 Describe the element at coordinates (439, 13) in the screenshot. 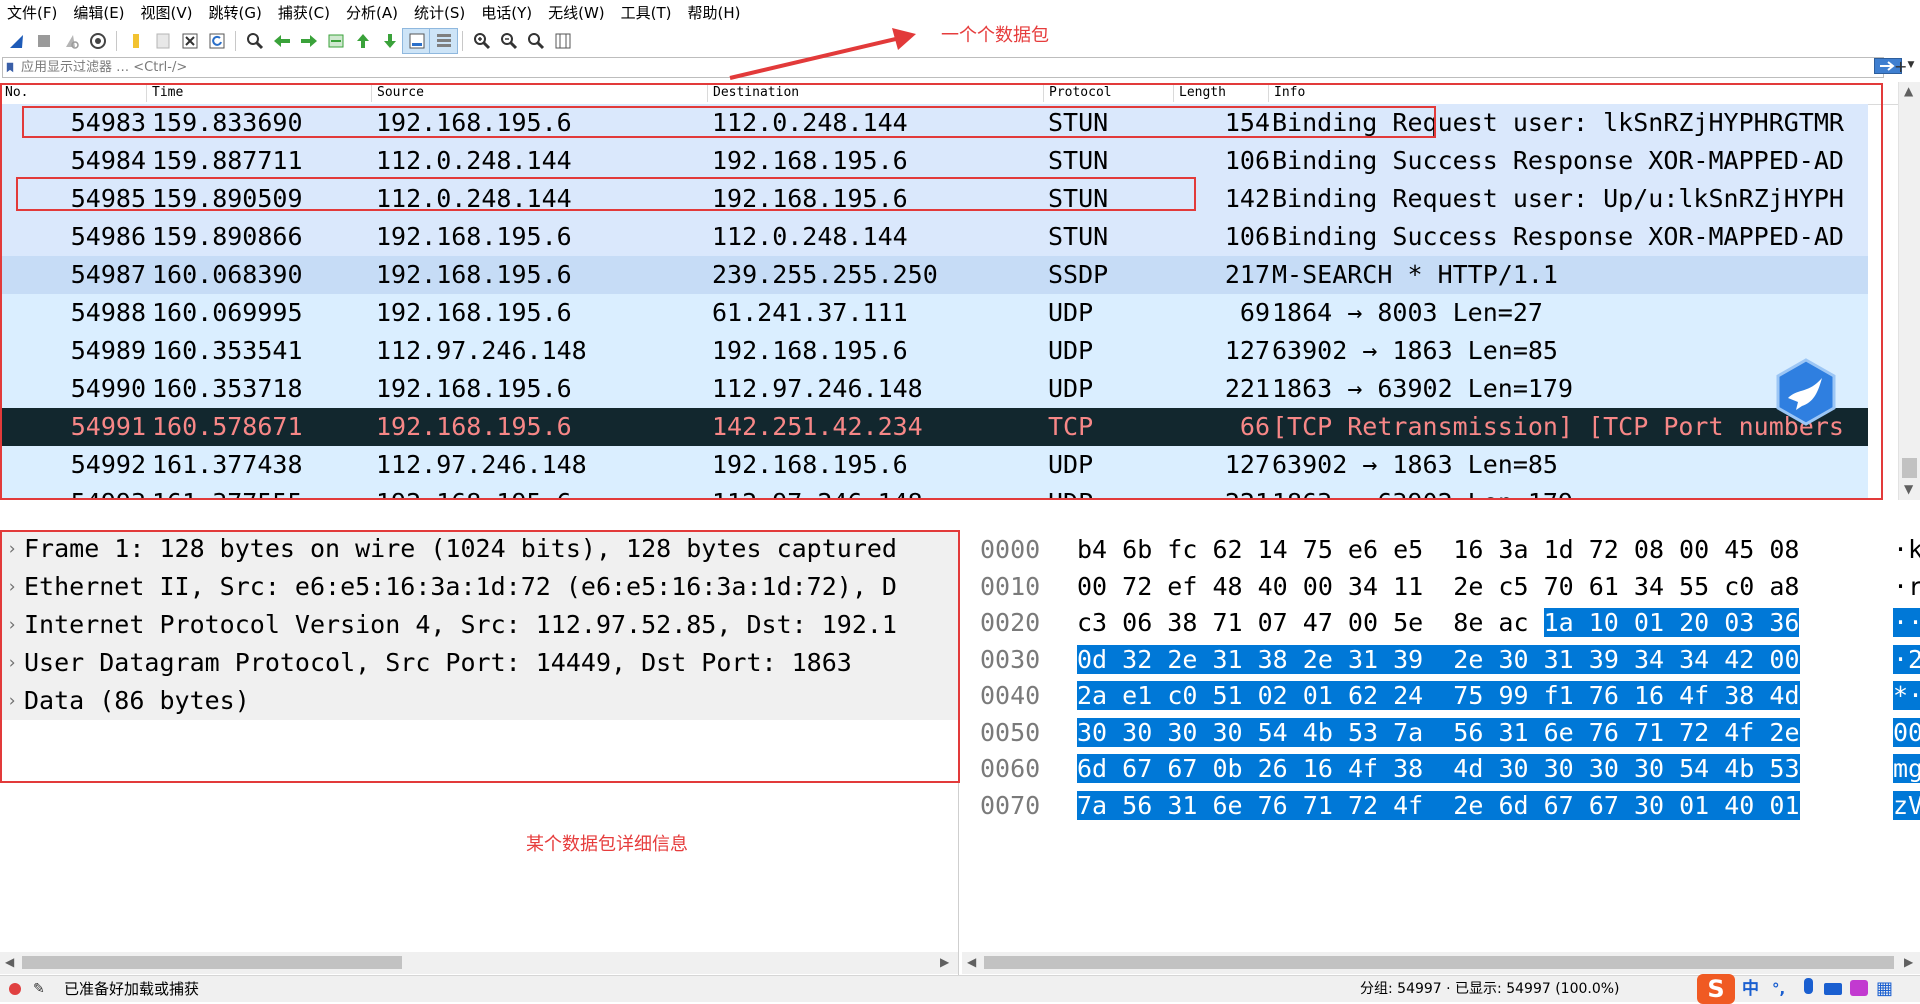

I see `menu-item: 统计(S)` at that location.